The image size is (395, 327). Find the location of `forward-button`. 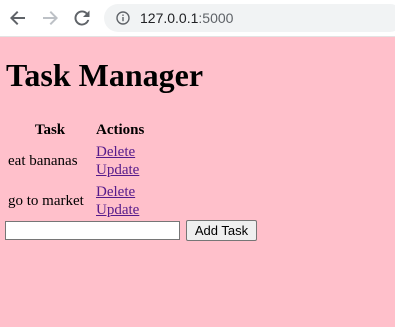

forward-button is located at coordinates (50, 18).